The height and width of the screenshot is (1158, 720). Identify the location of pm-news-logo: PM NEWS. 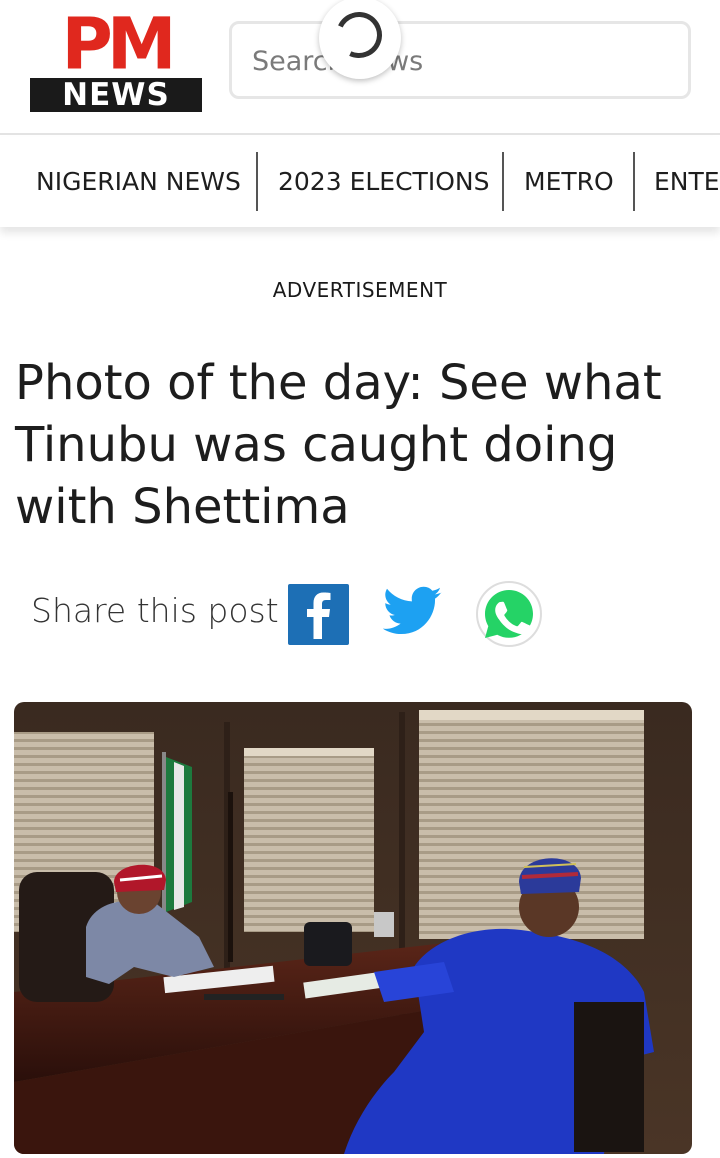
(116, 57).